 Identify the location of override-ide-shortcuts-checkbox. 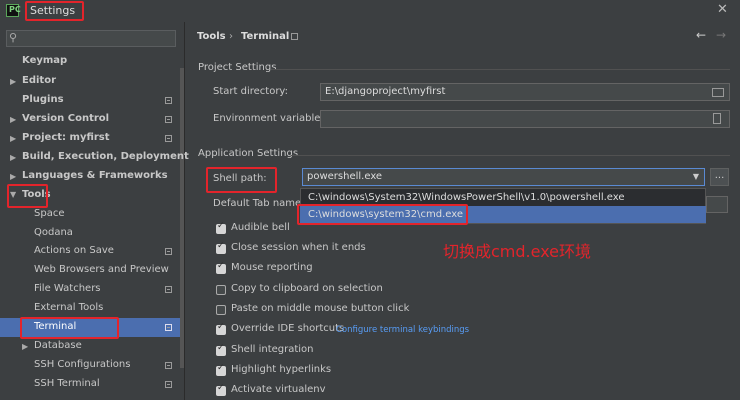
(221, 328).